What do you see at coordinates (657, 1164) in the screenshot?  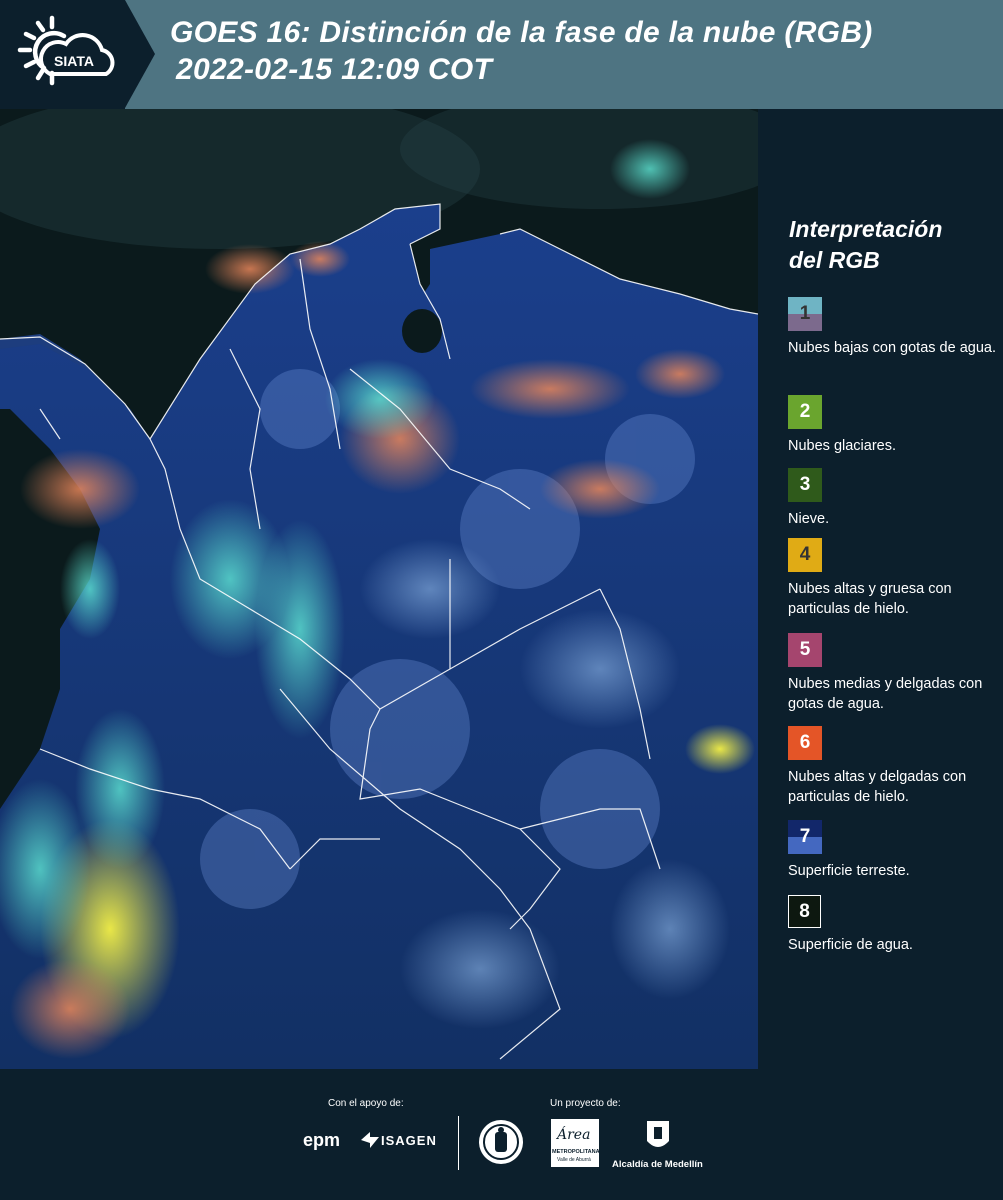 I see `alcaldia-logo: Alcaldía de Medellín` at bounding box center [657, 1164].